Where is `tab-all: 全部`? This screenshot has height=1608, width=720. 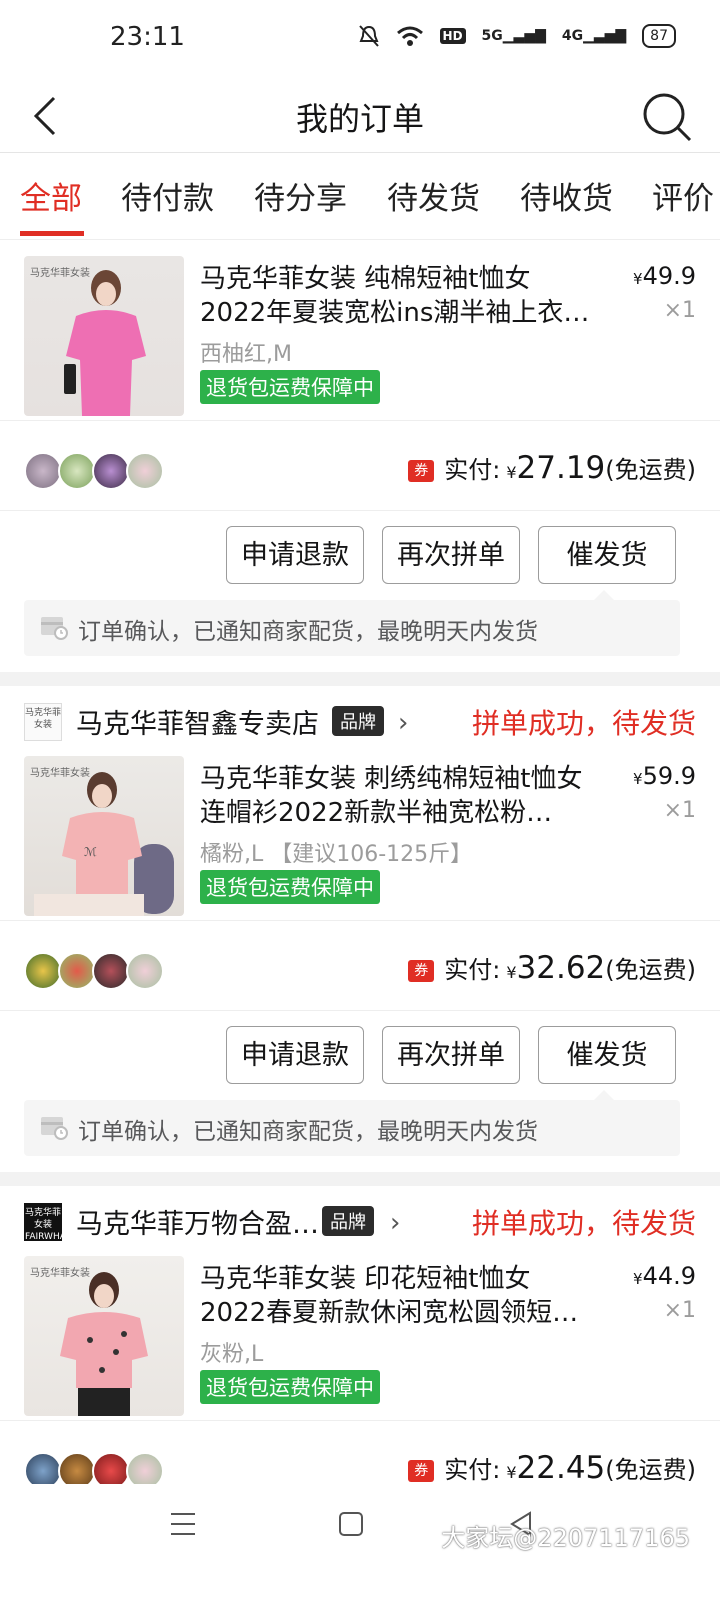 tab-all: 全部 is located at coordinates (51, 195).